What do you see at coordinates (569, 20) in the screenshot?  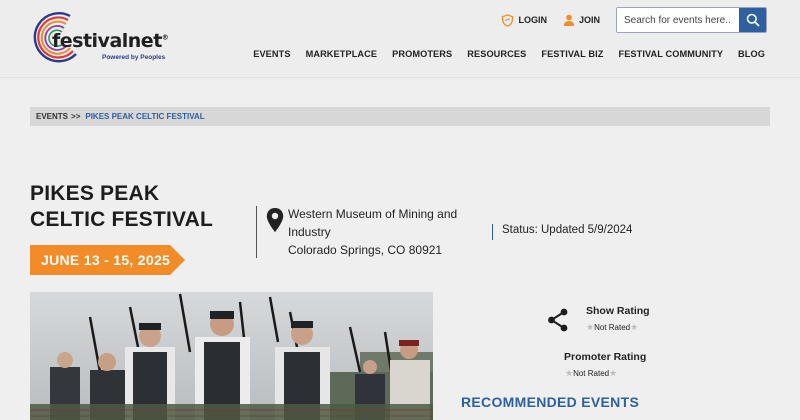 I see `user-icon` at bounding box center [569, 20].